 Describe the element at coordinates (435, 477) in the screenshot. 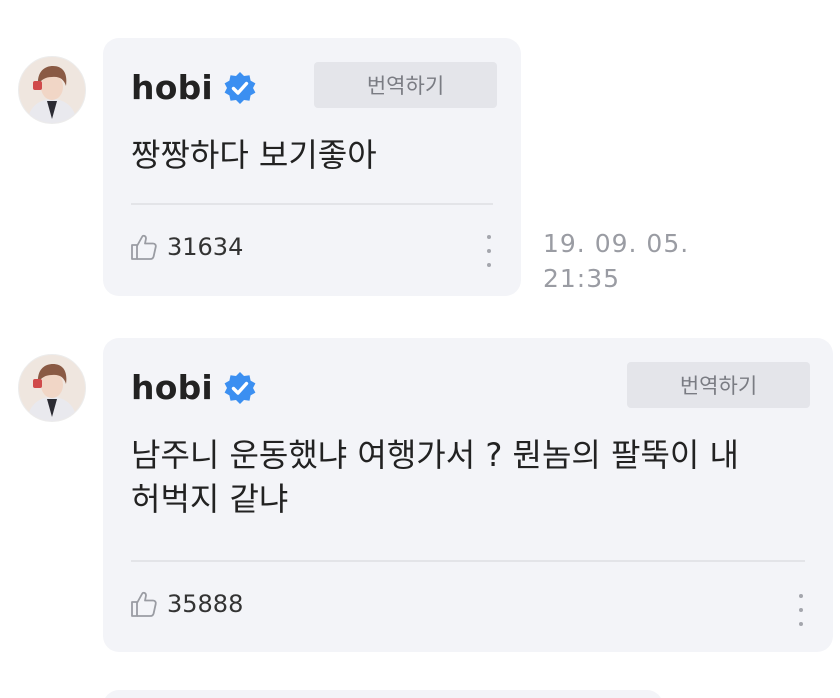

I see `comment-text: 남주니 운동했냐 여행가서 ? 뭔놈의 팔뚝이 내 허벅지 같냐` at that location.